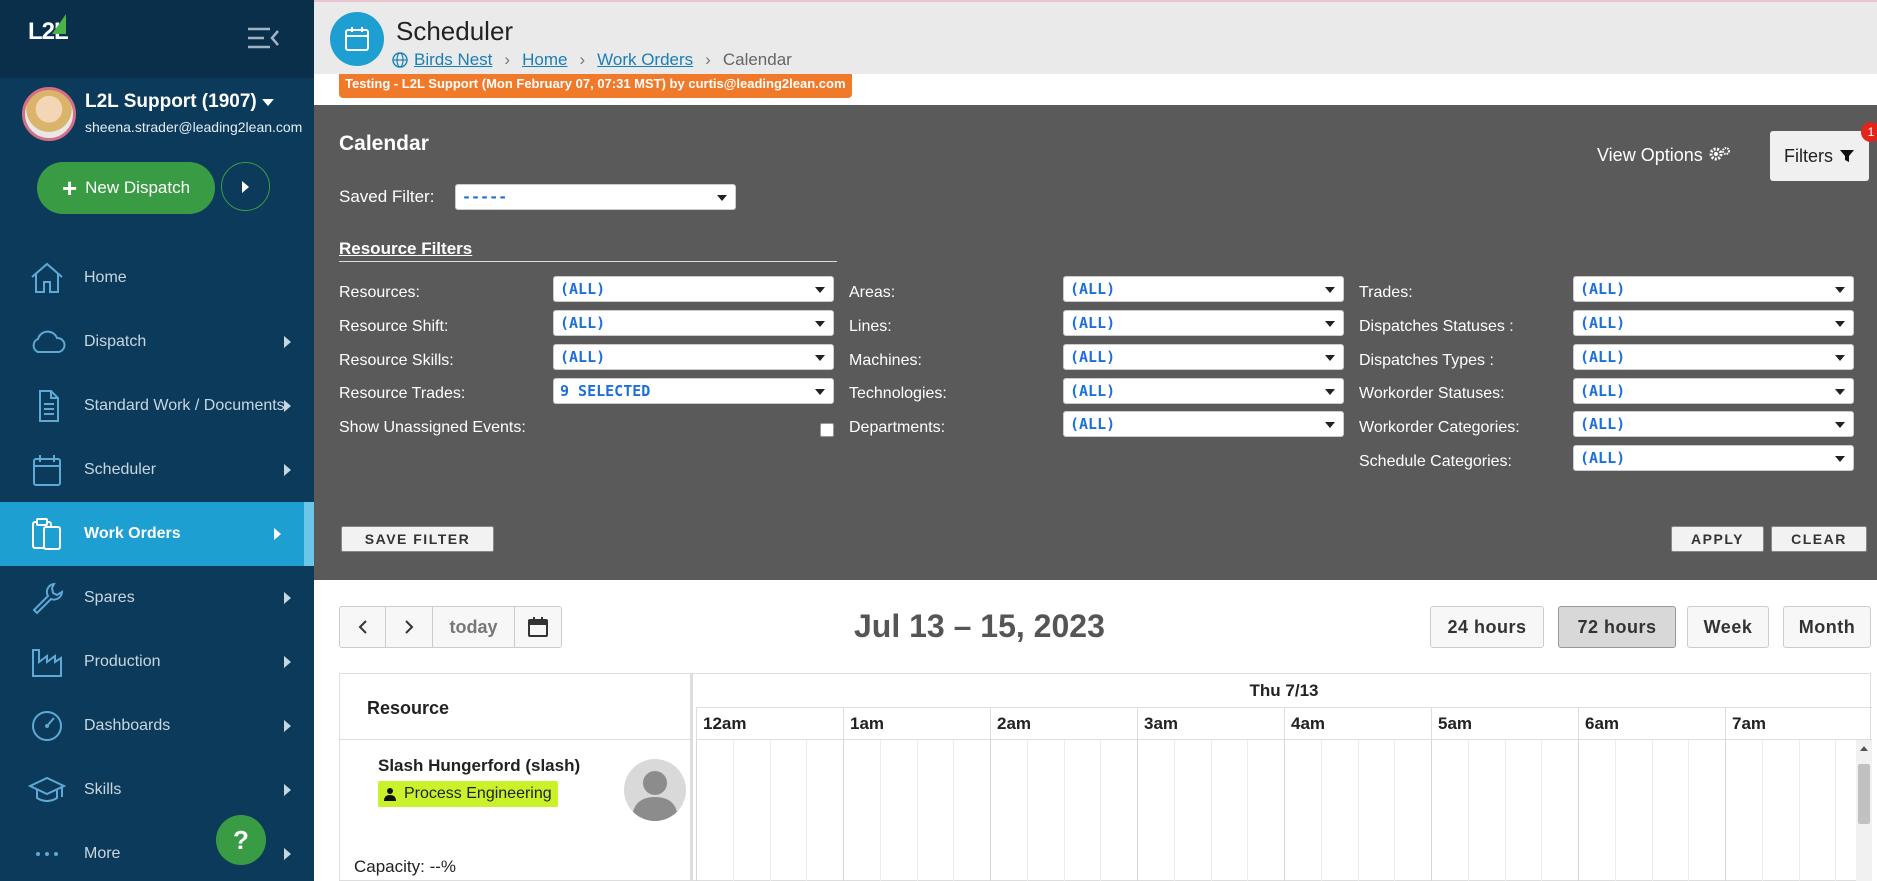 The image size is (1877, 881). What do you see at coordinates (157, 662) in the screenshot?
I see `sidebar-item-production: Production` at bounding box center [157, 662].